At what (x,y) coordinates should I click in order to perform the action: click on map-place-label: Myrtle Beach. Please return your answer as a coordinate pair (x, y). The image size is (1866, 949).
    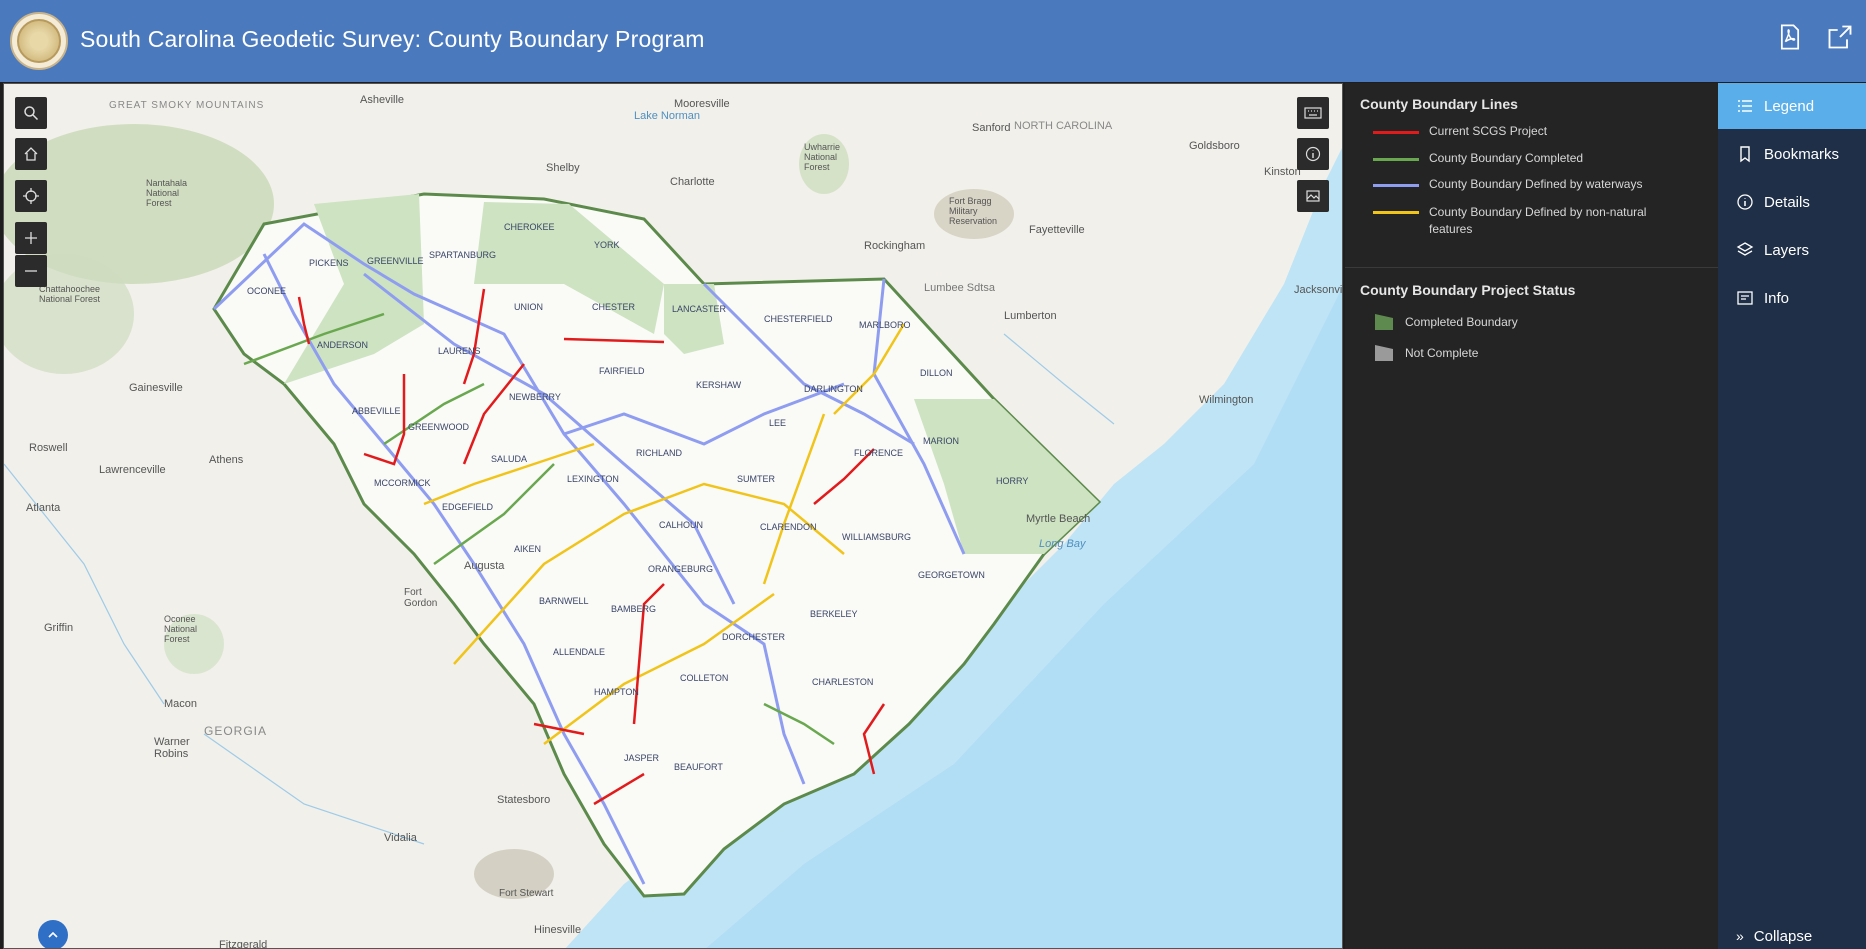
    Looking at the image, I should click on (1058, 519).